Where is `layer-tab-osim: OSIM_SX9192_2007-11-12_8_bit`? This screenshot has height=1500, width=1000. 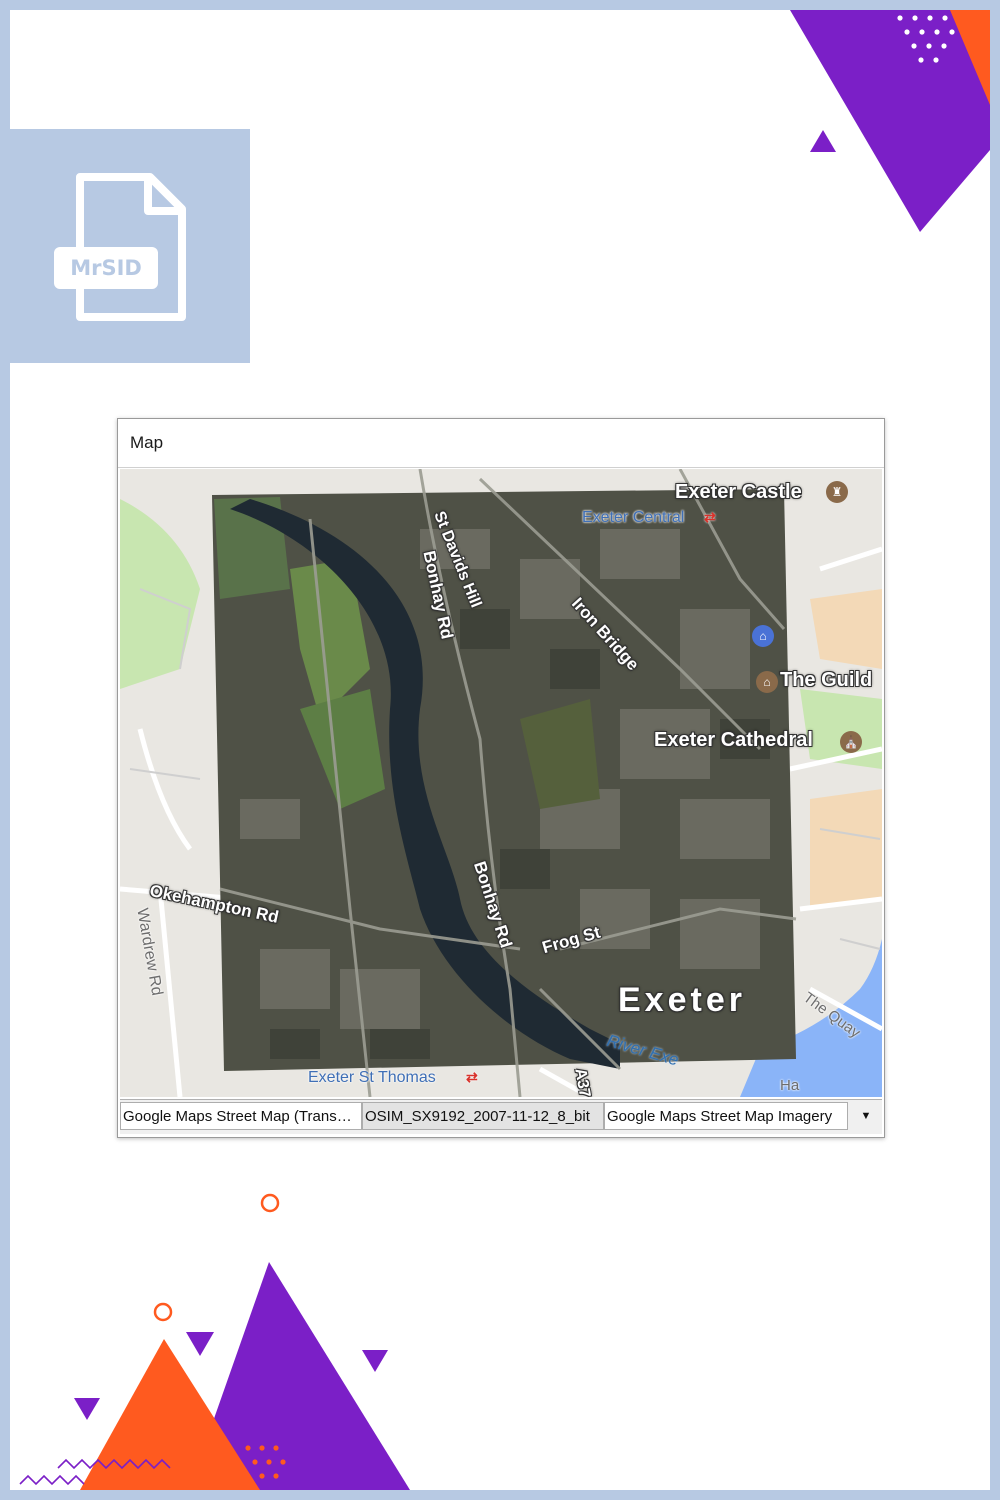
layer-tab-osim: OSIM_SX9192_2007-11-12_8_bit is located at coordinates (483, 1116).